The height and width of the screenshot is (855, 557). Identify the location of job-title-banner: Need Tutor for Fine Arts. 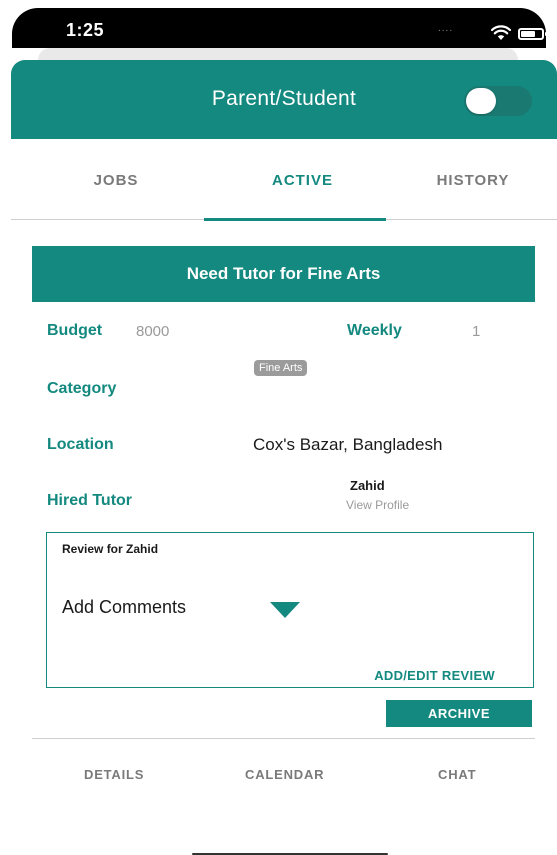
(283, 274).